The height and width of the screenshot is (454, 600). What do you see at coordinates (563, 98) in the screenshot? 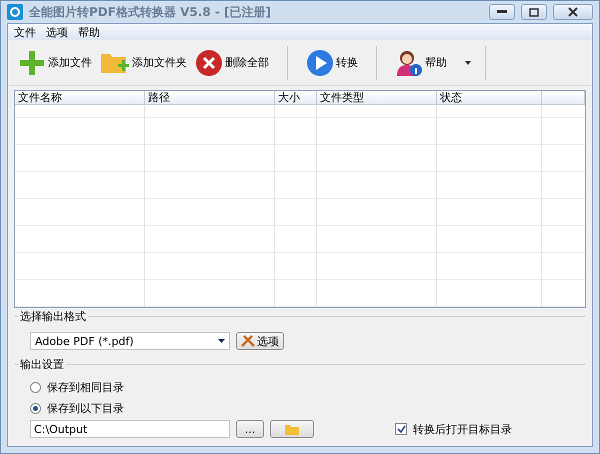
I see `blank-column-header` at bounding box center [563, 98].